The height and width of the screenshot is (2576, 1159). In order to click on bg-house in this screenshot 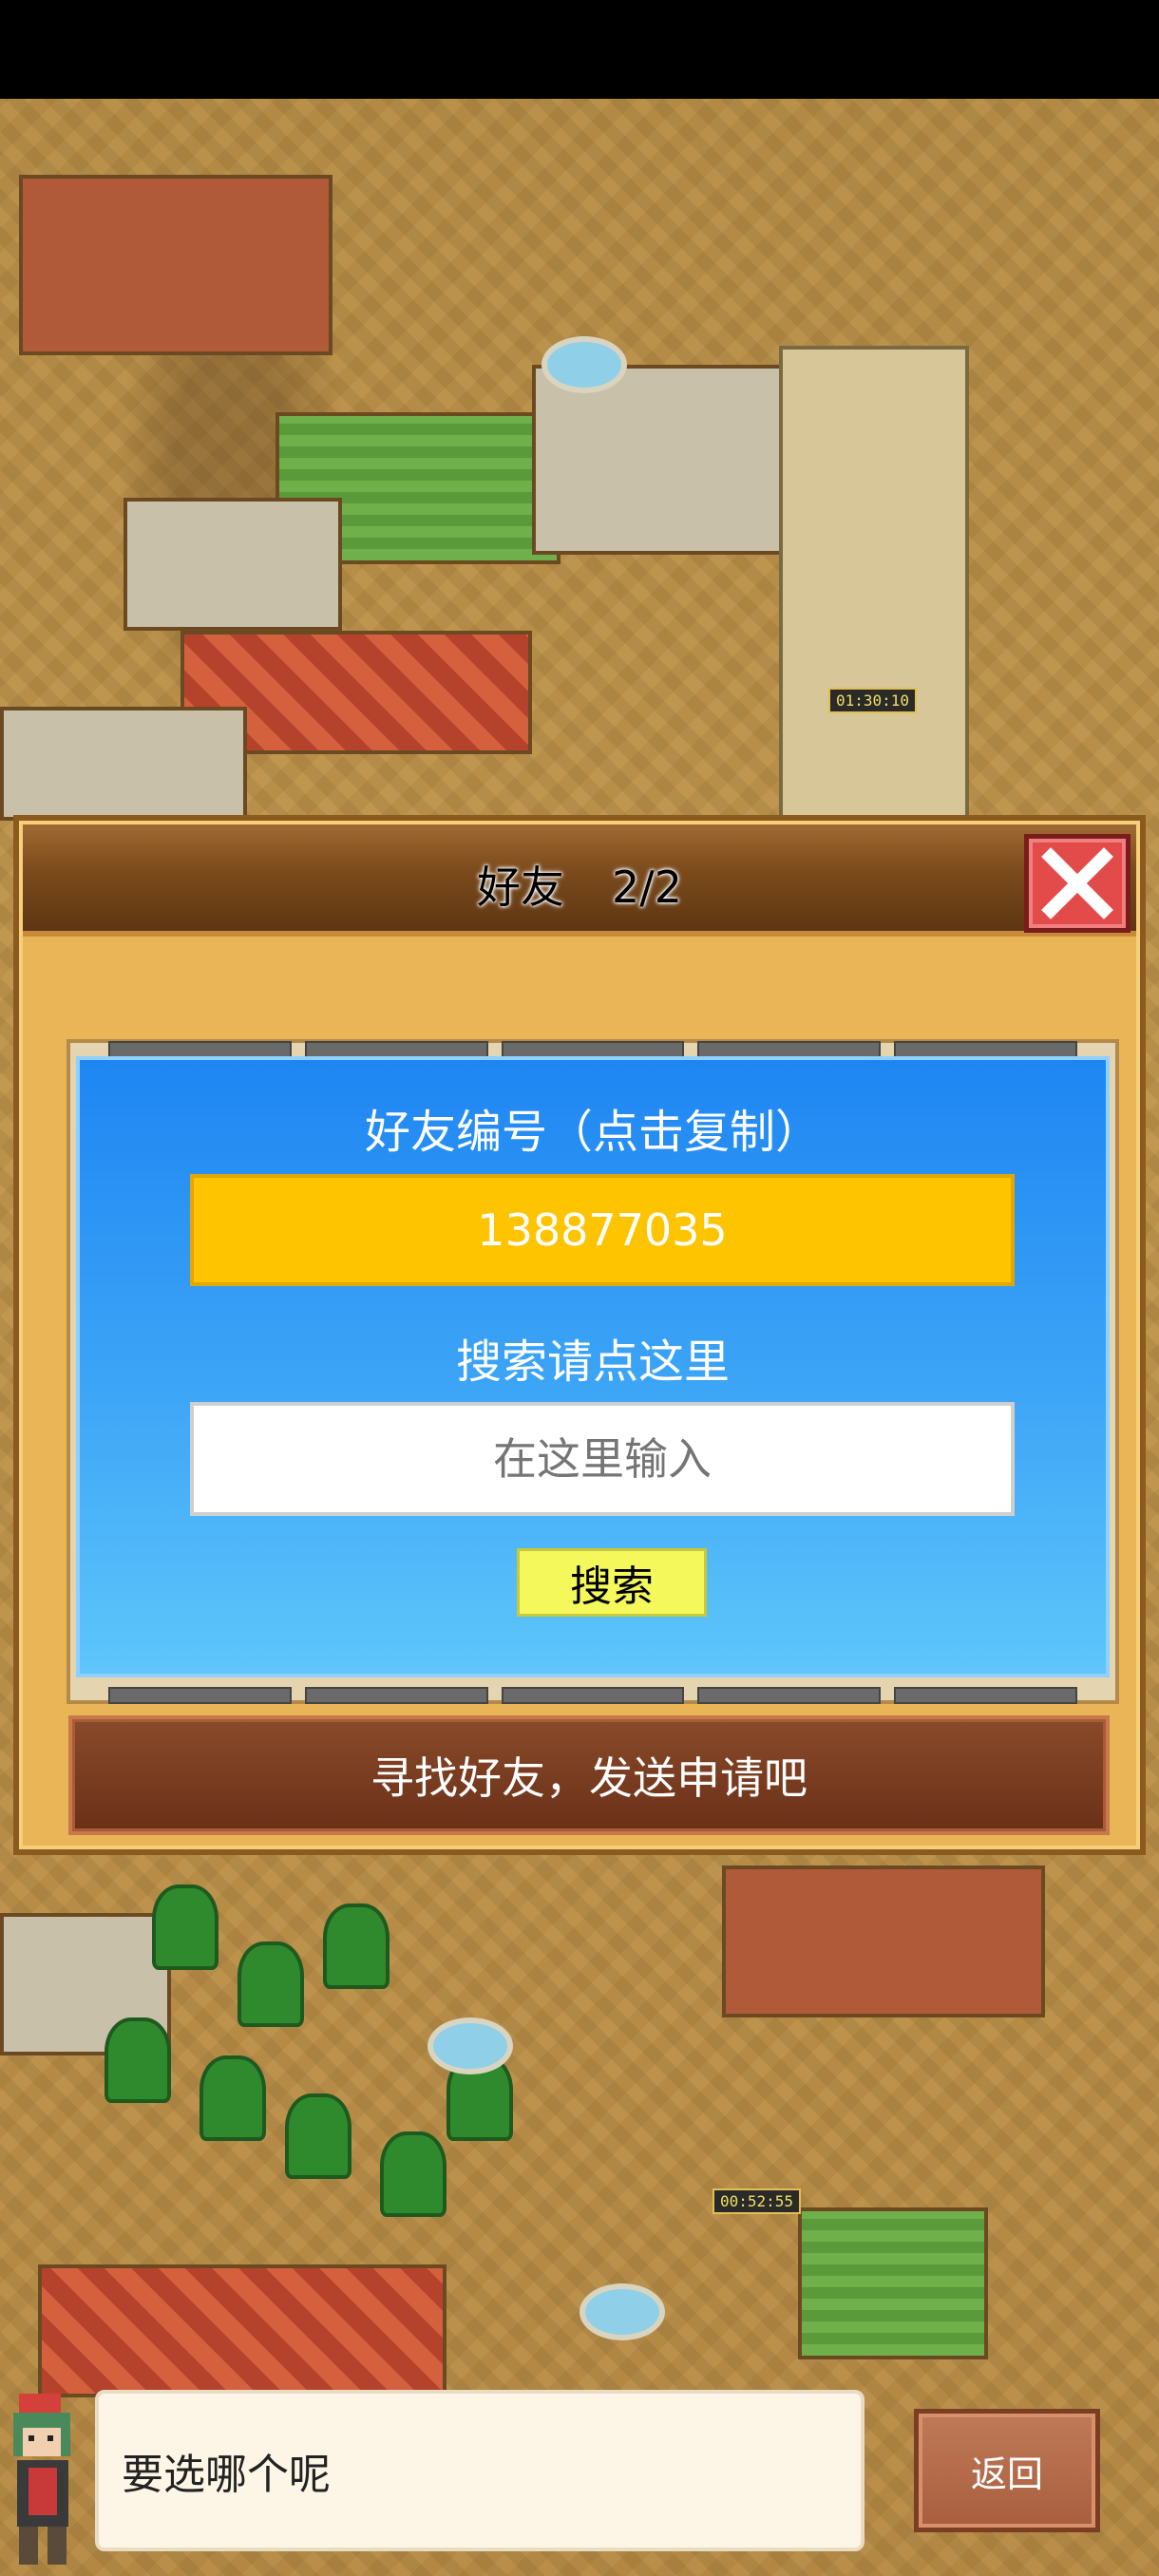, I will do `click(175, 265)`.